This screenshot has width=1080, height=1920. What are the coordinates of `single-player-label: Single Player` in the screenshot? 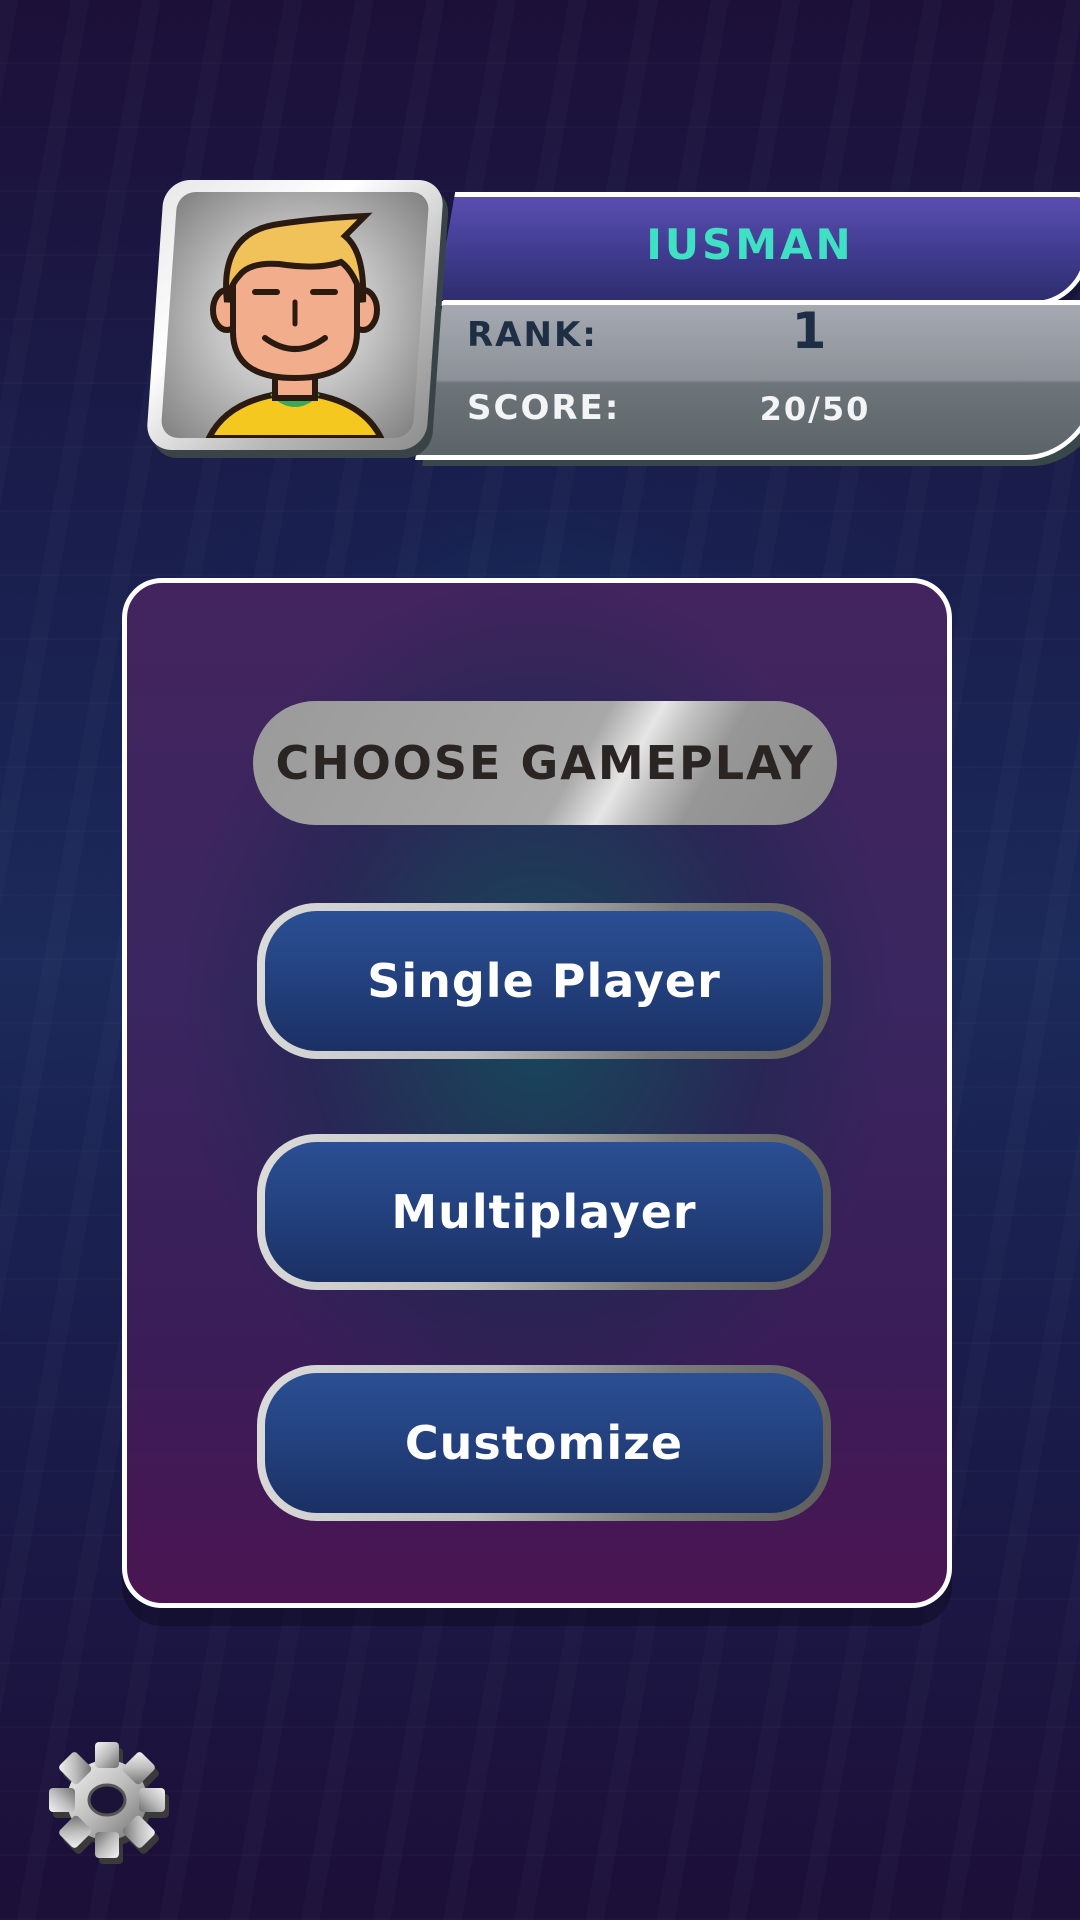 It's located at (544, 981).